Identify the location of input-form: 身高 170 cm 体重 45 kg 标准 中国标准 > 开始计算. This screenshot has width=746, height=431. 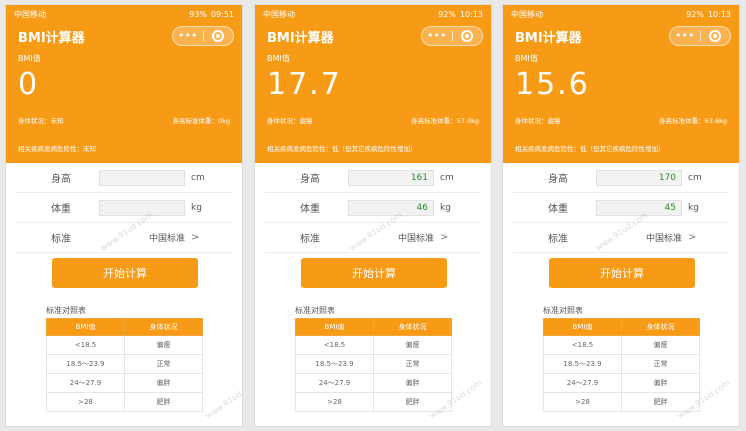
(621, 225).